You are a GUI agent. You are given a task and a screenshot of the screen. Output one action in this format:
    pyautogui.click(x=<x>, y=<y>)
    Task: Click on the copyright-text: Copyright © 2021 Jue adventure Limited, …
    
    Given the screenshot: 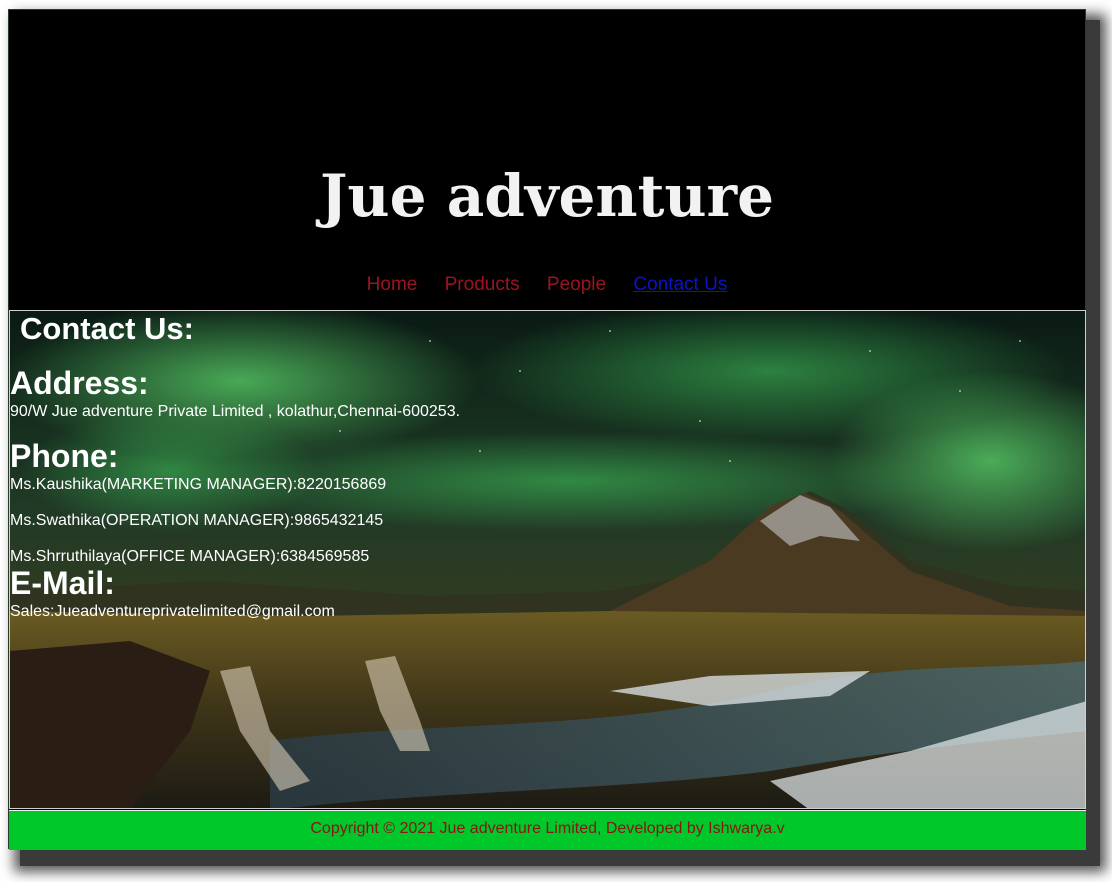 What is the action you would take?
    pyautogui.click(x=547, y=828)
    